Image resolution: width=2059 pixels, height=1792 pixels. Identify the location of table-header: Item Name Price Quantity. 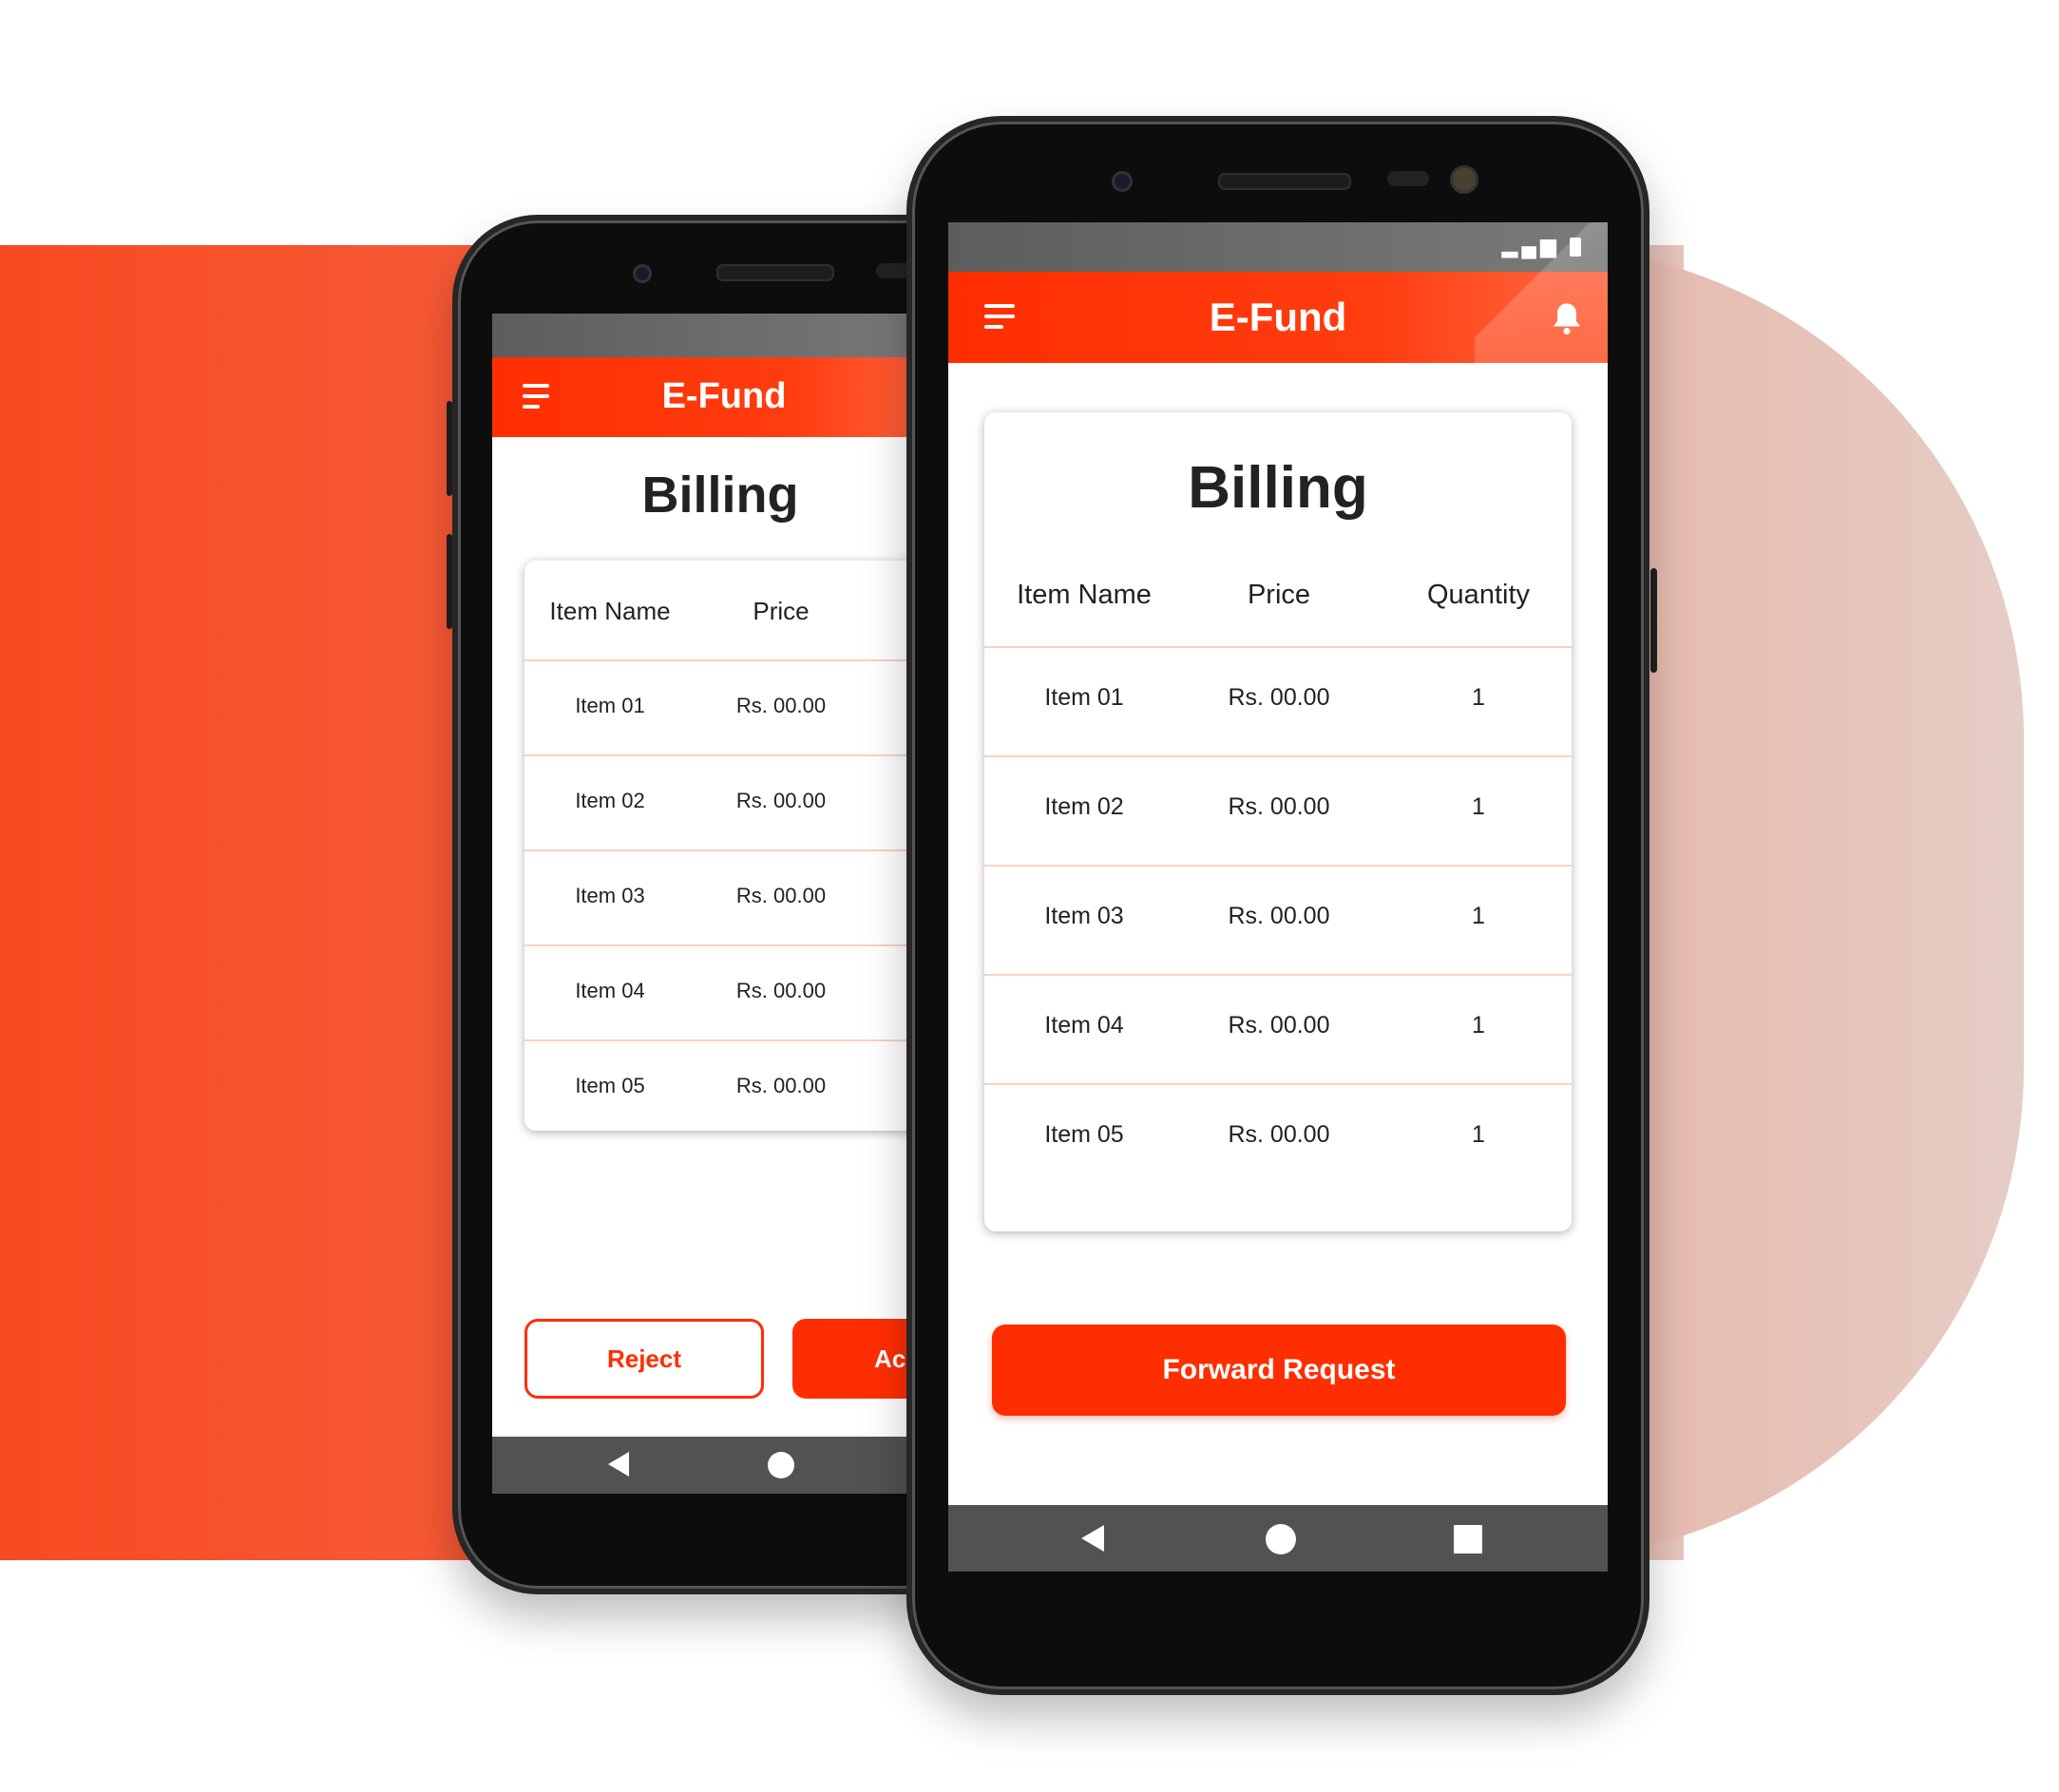
(1278, 591).